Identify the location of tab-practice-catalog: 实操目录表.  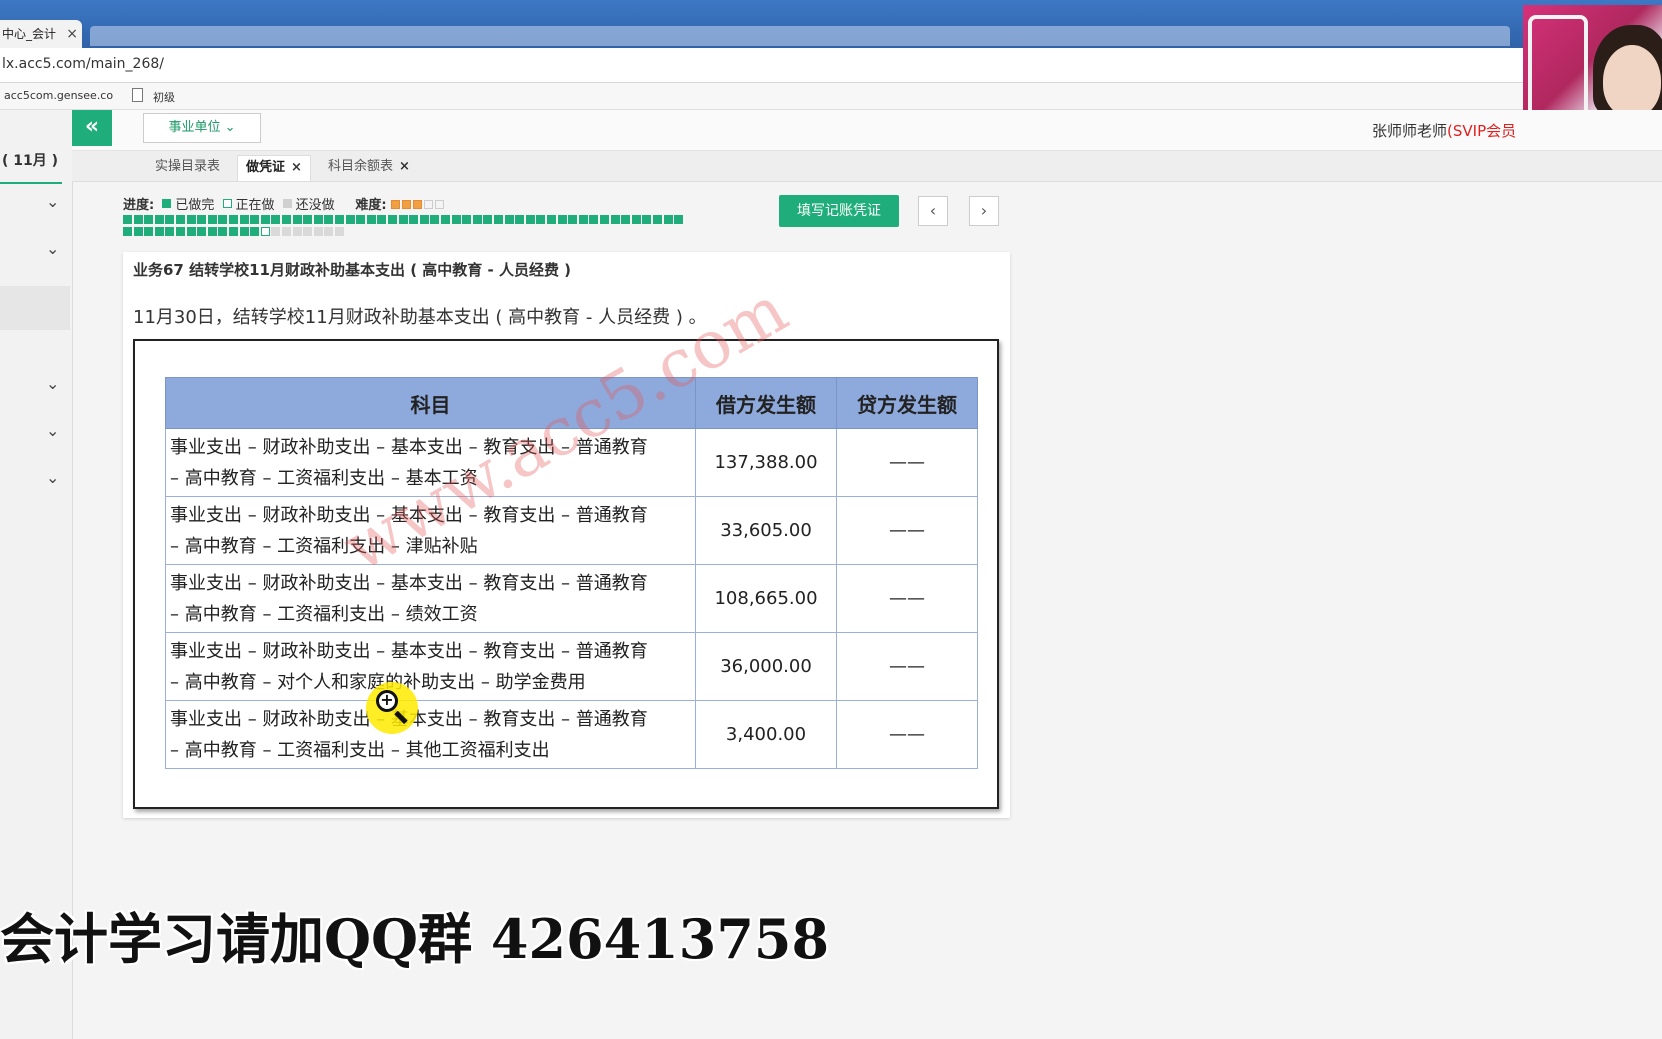
(187, 168).